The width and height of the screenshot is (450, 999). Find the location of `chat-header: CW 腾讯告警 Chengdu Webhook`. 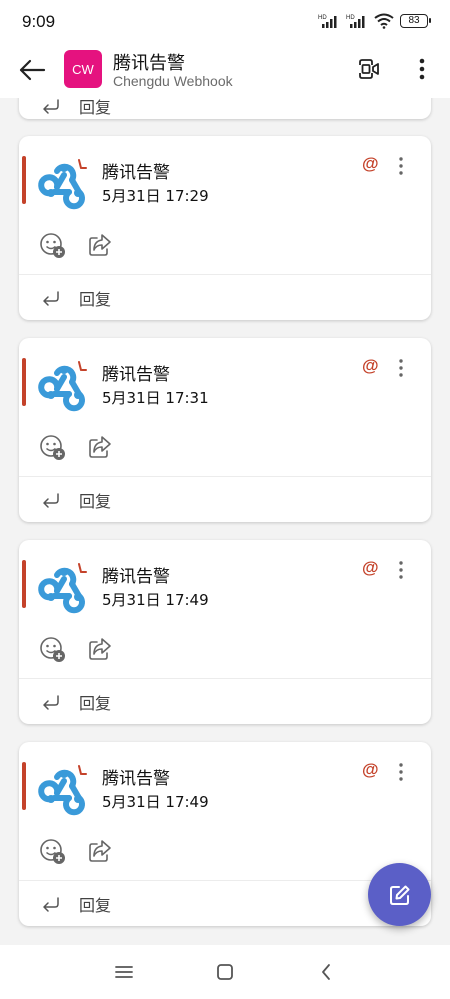

chat-header: CW 腾讯告警 Chengdu Webhook is located at coordinates (225, 71).